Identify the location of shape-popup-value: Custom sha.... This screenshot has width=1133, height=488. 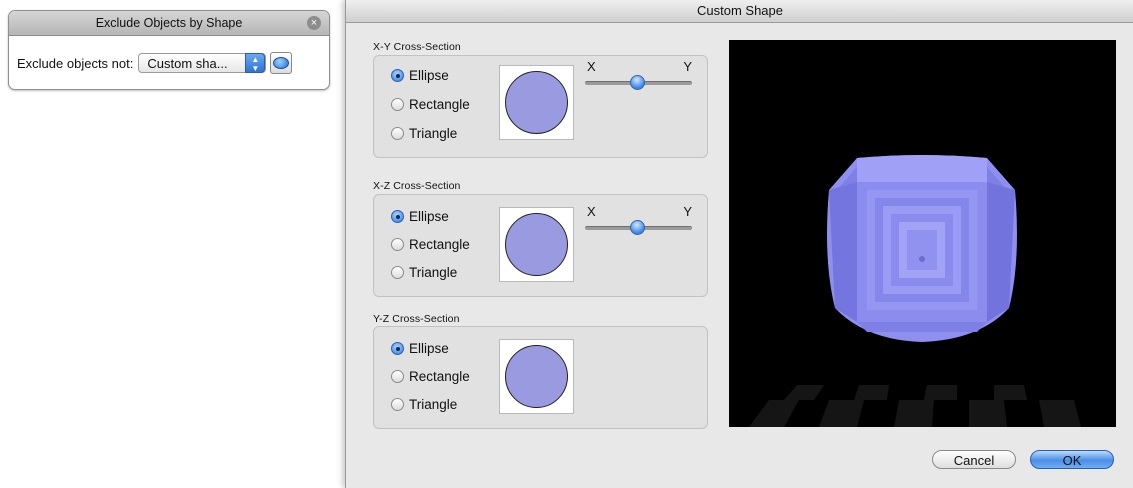
(187, 63).